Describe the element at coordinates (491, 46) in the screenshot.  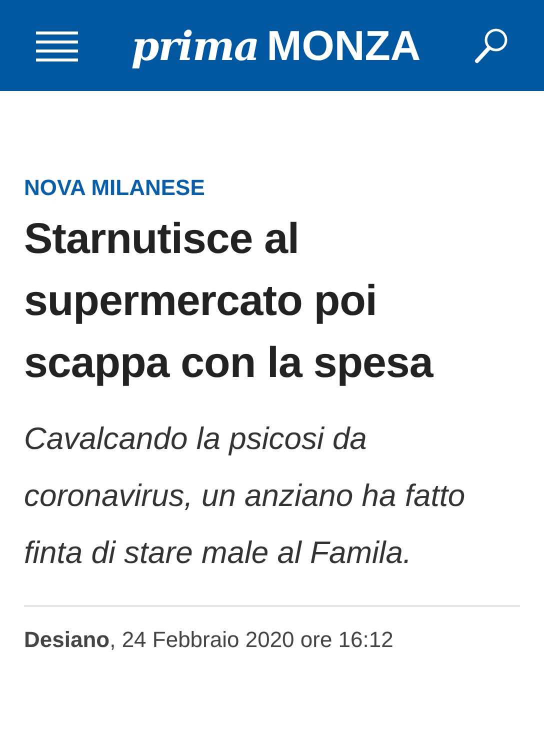
I see `search-icon` at that location.